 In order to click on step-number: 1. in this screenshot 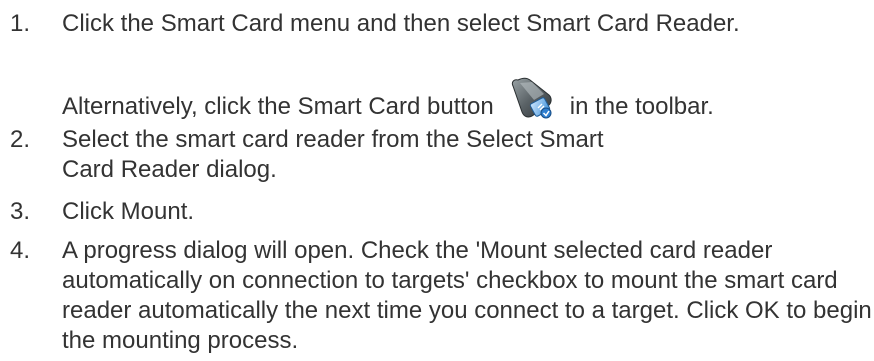, I will do `click(20, 23)`.